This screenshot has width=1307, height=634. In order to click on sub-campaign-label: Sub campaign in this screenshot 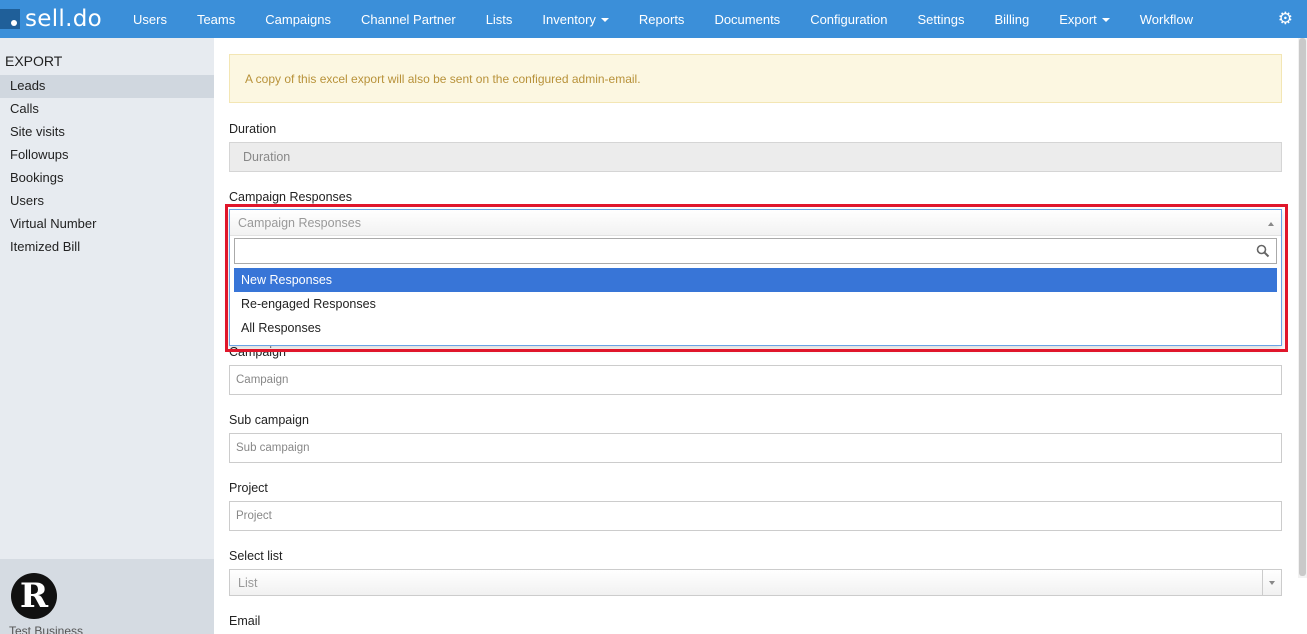, I will do `click(269, 420)`.